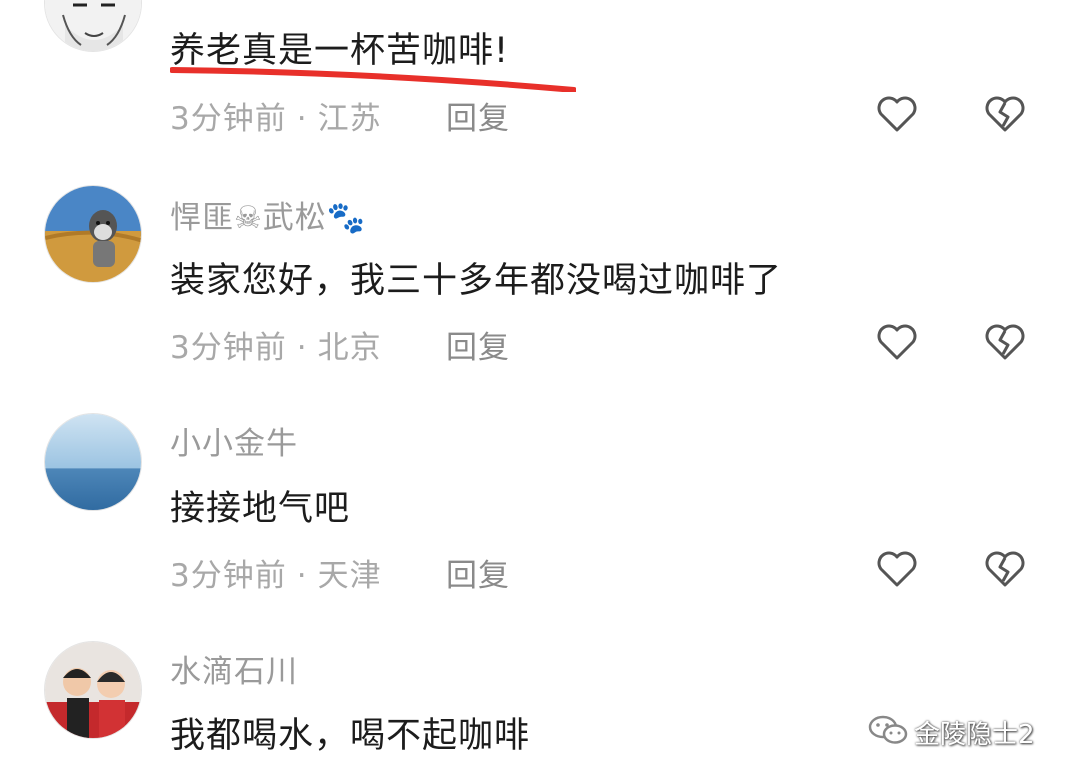 Image resolution: width=1080 pixels, height=779 pixels. I want to click on comment-text: 接接地气吧, so click(260, 509).